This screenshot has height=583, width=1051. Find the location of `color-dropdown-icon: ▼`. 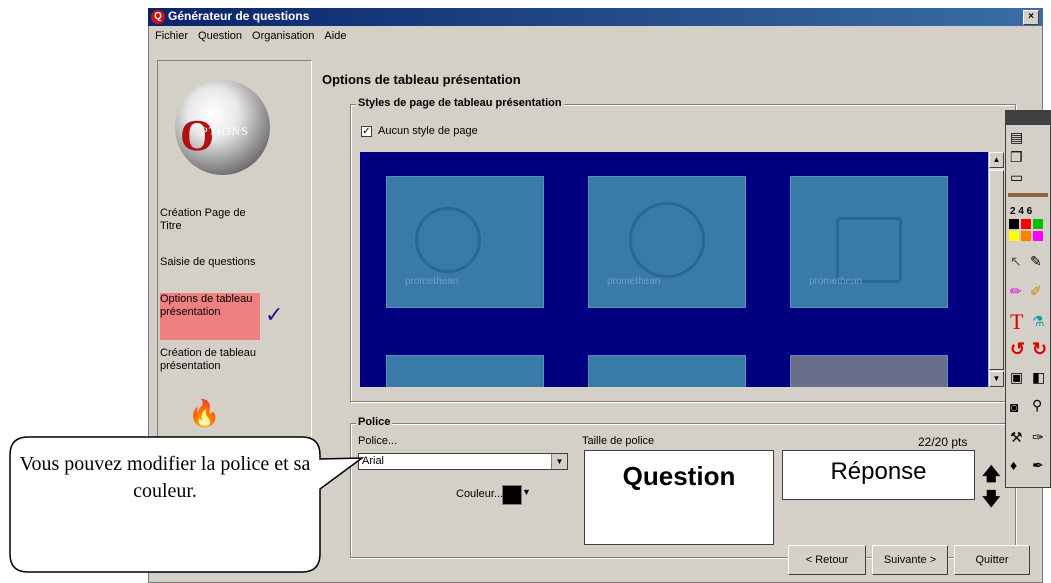

color-dropdown-icon: ▼ is located at coordinates (526, 492).